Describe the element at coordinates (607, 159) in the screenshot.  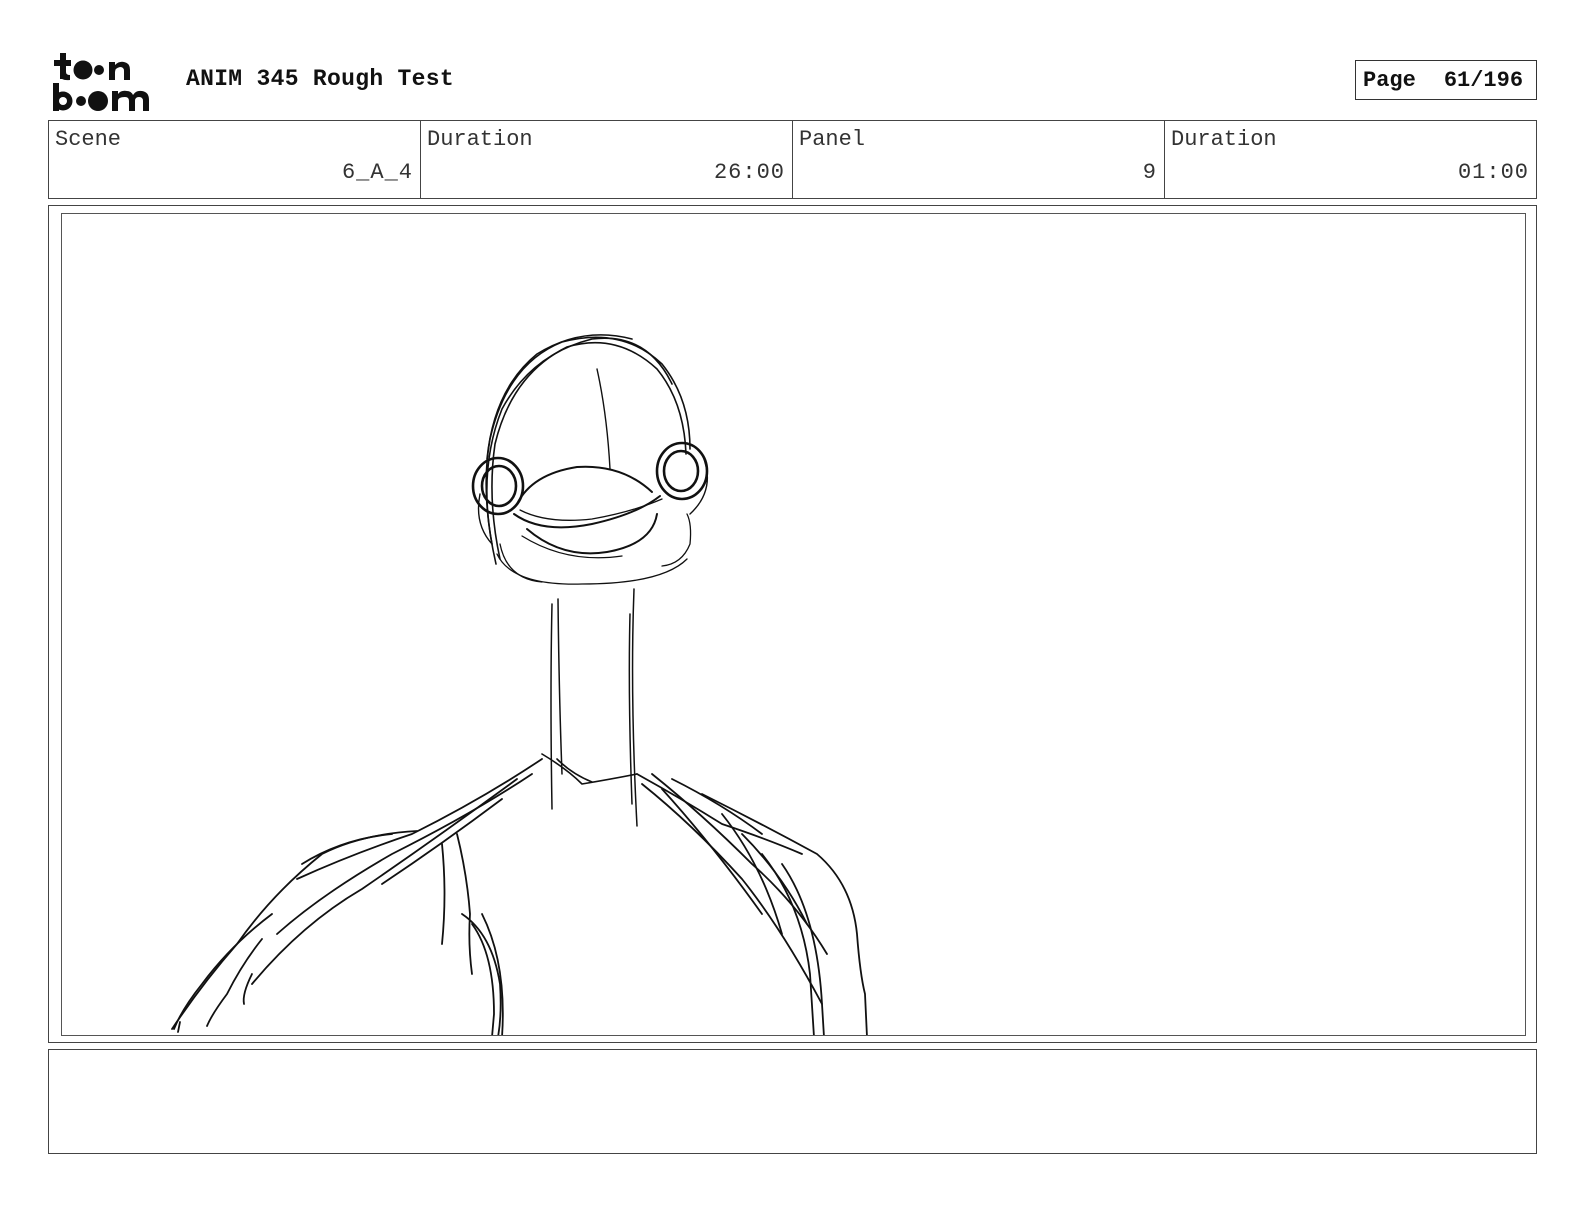
I see `scene-duration-cell: Duration 26:00` at that location.